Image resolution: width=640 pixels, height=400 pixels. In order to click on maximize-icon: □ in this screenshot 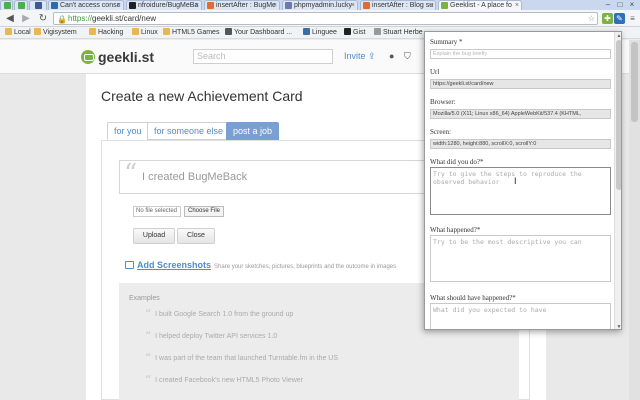, I will do `click(620, 4)`.